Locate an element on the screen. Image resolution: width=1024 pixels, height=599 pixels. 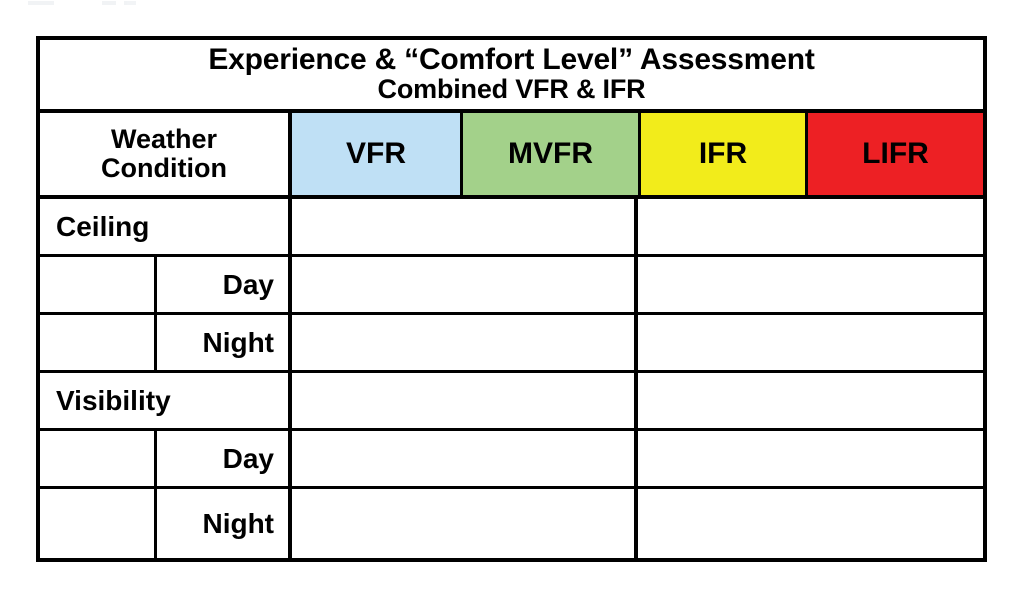
header-weather-condition-line-1: Weather is located at coordinates (164, 138).